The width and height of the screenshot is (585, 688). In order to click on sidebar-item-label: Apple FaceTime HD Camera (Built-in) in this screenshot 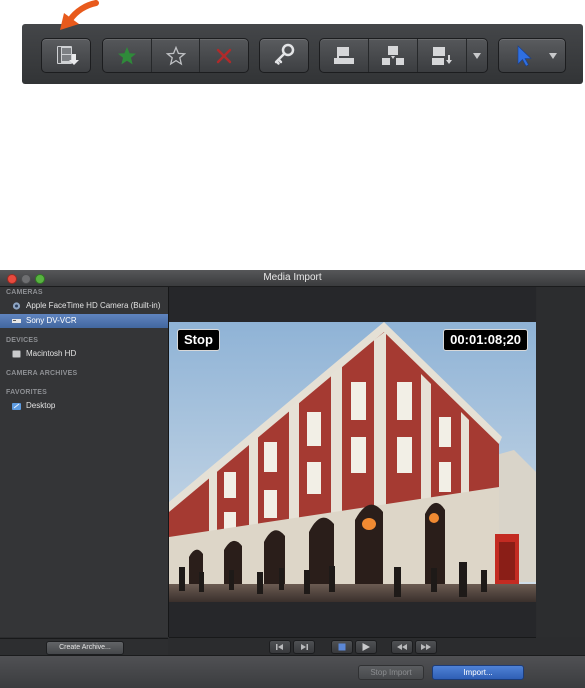, I will do `click(93, 305)`.